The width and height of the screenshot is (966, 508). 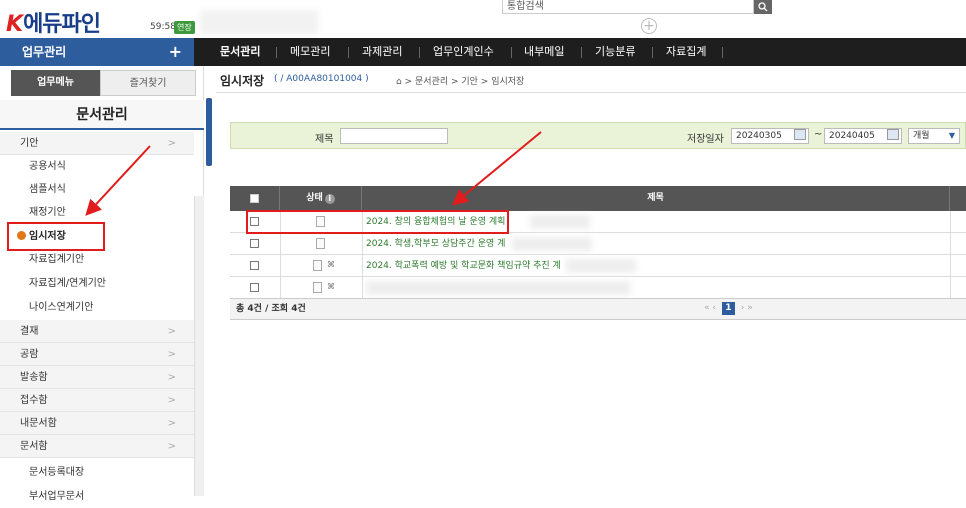 What do you see at coordinates (97, 446) in the screenshot?
I see `sidebar-section-document-box: 문서함 >` at bounding box center [97, 446].